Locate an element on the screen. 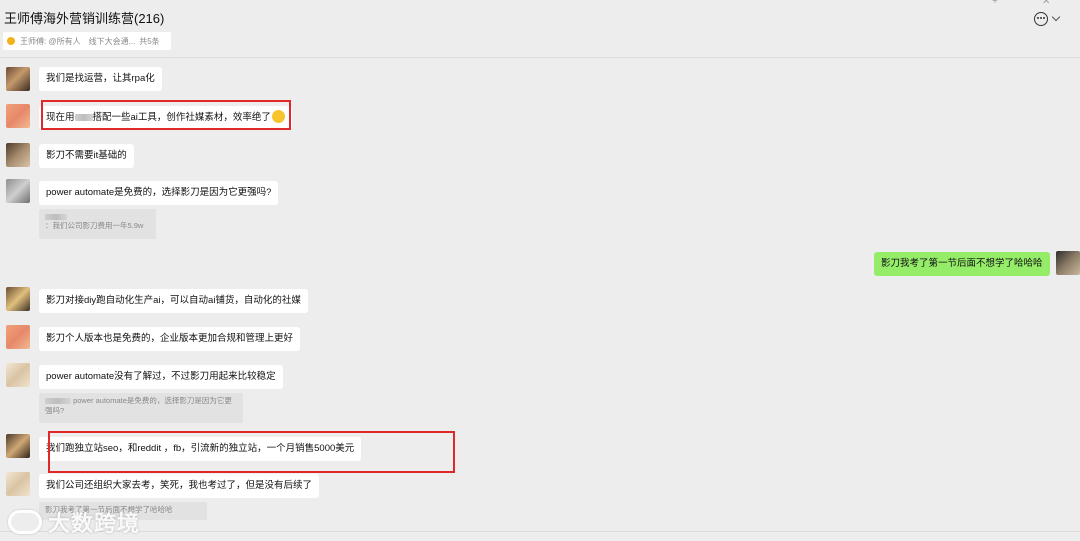 The image size is (1080, 541). message-bubble: 我们是找运营，让其rpa化 is located at coordinates (100, 79).